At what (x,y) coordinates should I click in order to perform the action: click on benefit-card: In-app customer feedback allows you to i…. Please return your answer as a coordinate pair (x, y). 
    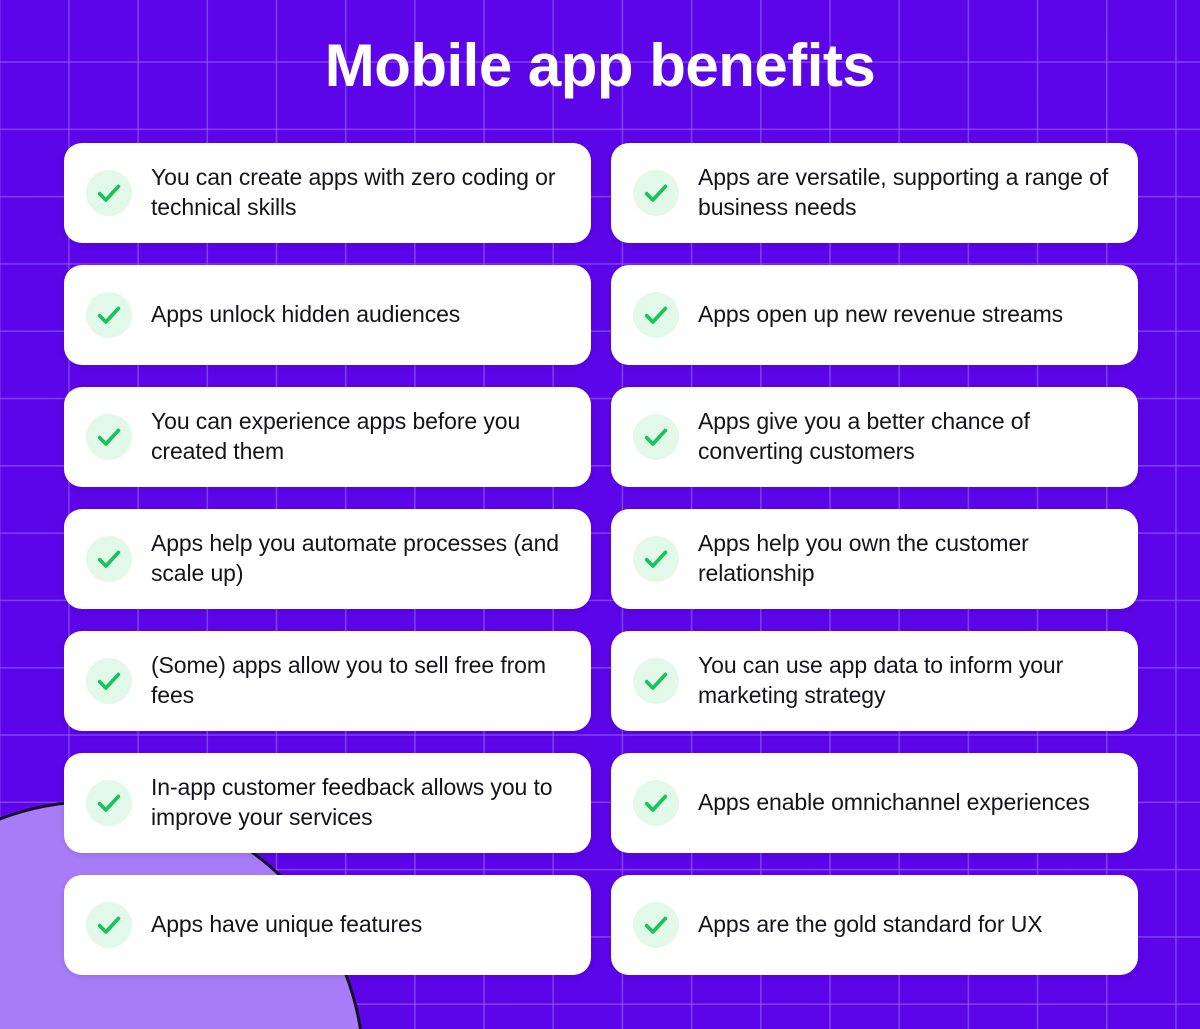
    Looking at the image, I should click on (327, 803).